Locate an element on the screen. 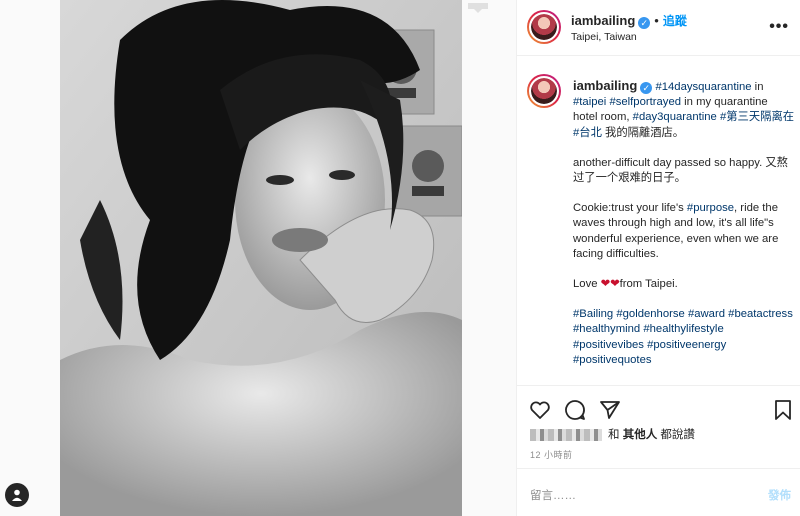 This screenshot has width=800, height=516. follow-button: 追蹤 is located at coordinates (675, 21).